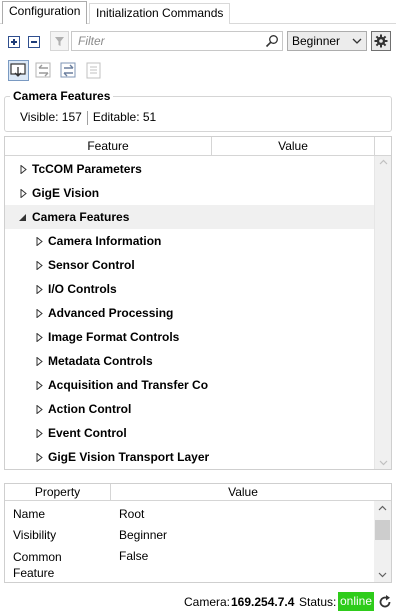 This screenshot has width=396, height=613. What do you see at coordinates (189, 169) in the screenshot?
I see `tree-row-tccom-parameters: TcCOM Parameters` at bounding box center [189, 169].